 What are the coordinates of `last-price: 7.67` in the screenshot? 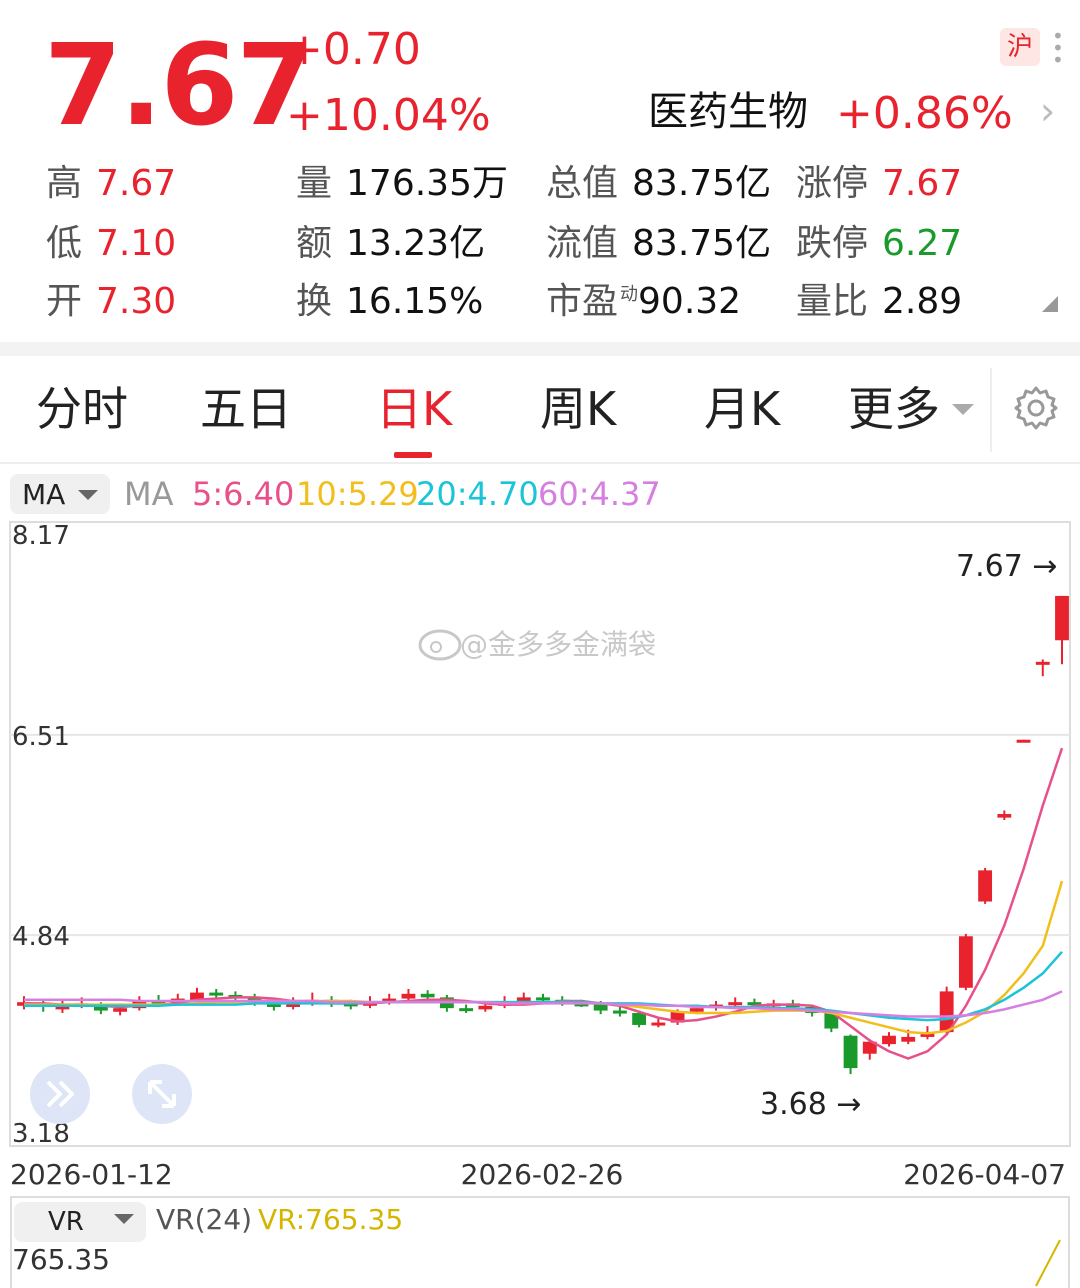 It's located at (179, 86).